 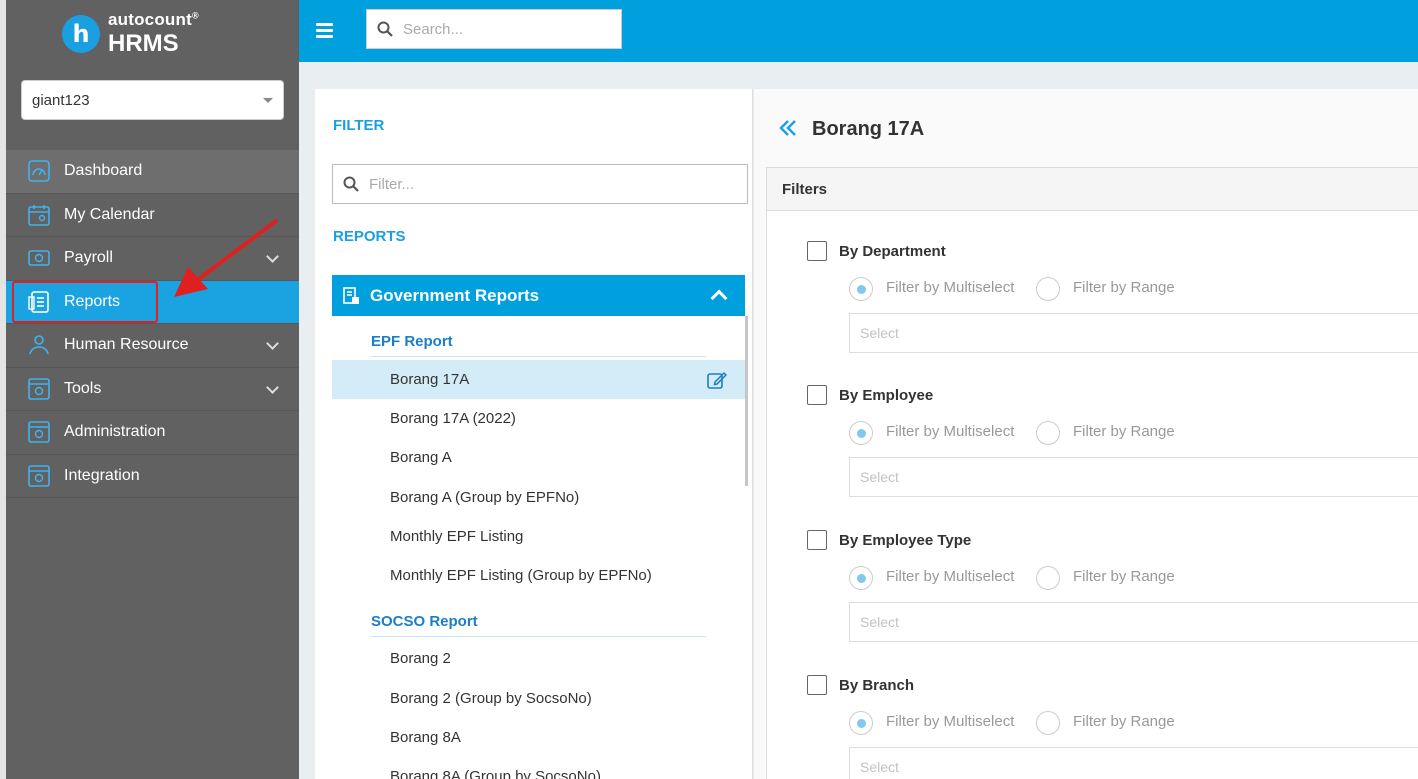 What do you see at coordinates (892, 251) in the screenshot?
I see `filter-label: By Department` at bounding box center [892, 251].